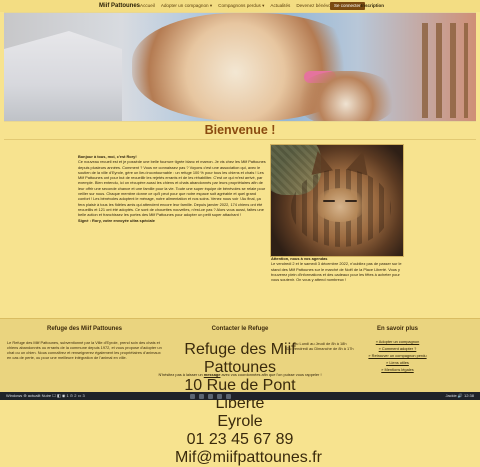 Image resolution: width=480 pixels, height=467 pixels. I want to click on footer-link-perdu: » Retrouver un compagnon perdu, so click(397, 356).